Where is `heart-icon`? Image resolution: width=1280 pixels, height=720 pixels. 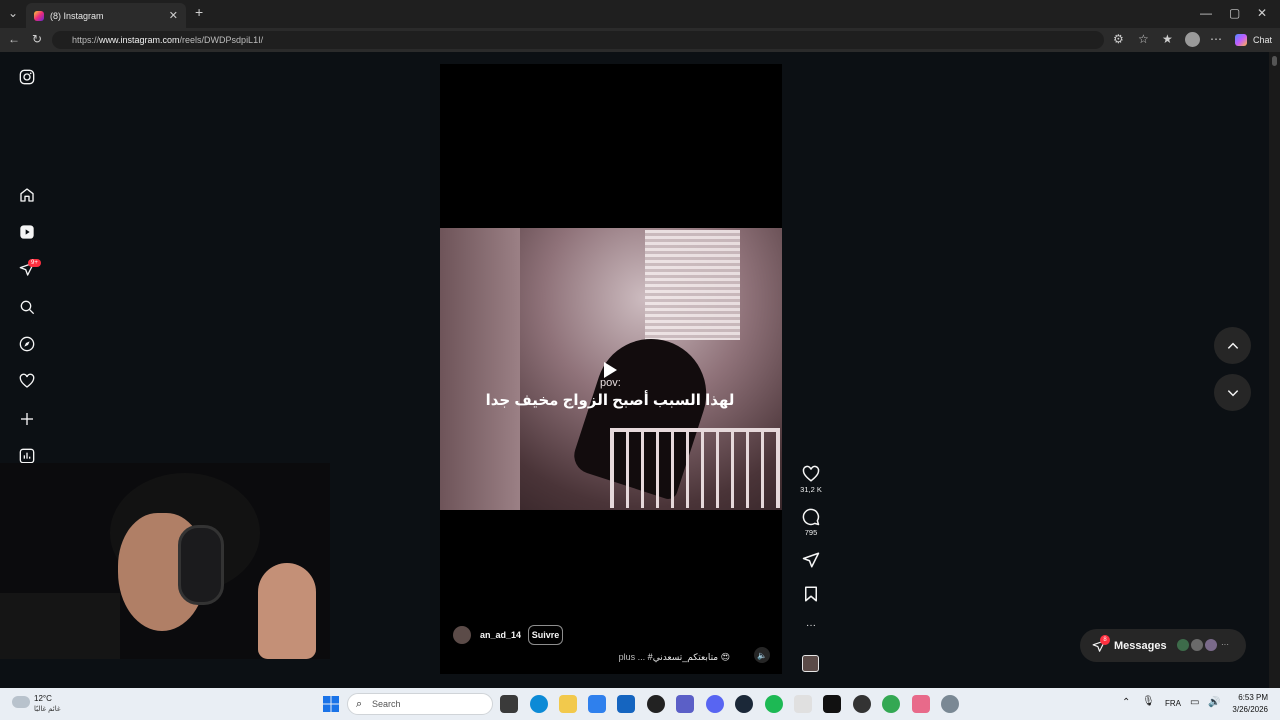
heart-icon is located at coordinates (27, 381).